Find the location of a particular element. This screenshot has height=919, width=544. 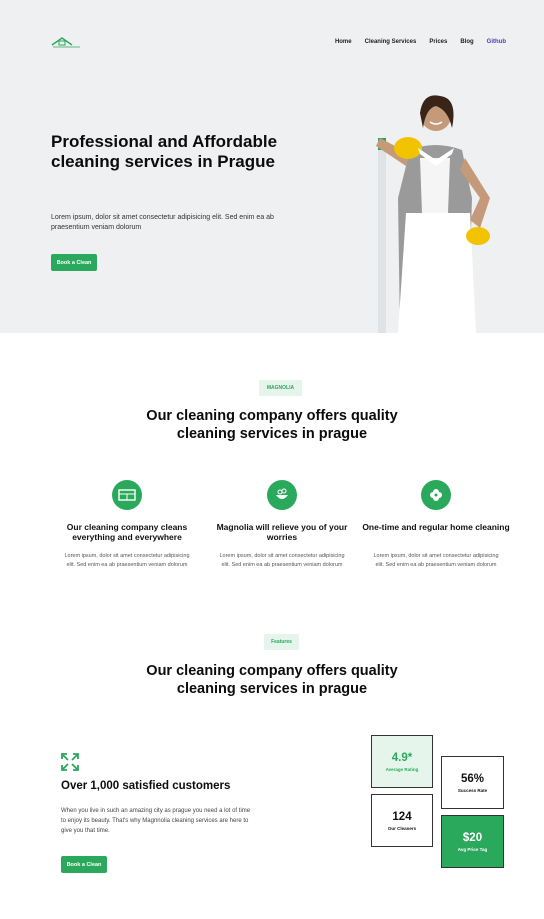

stat-our-cleaners: 124 Our Cleaners is located at coordinates (402, 820).